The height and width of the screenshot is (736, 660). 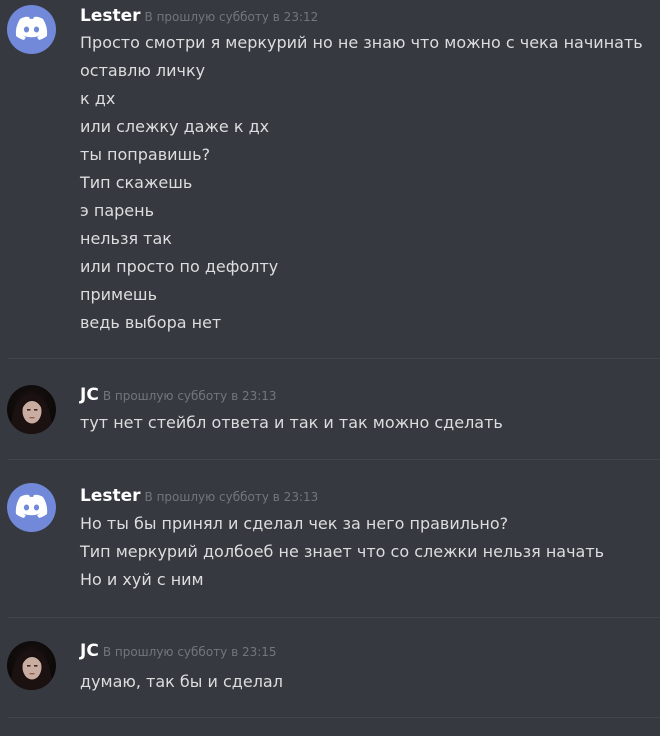 What do you see at coordinates (189, 652) in the screenshot?
I see `timestamp: В прошлую субботу в 23:15` at bounding box center [189, 652].